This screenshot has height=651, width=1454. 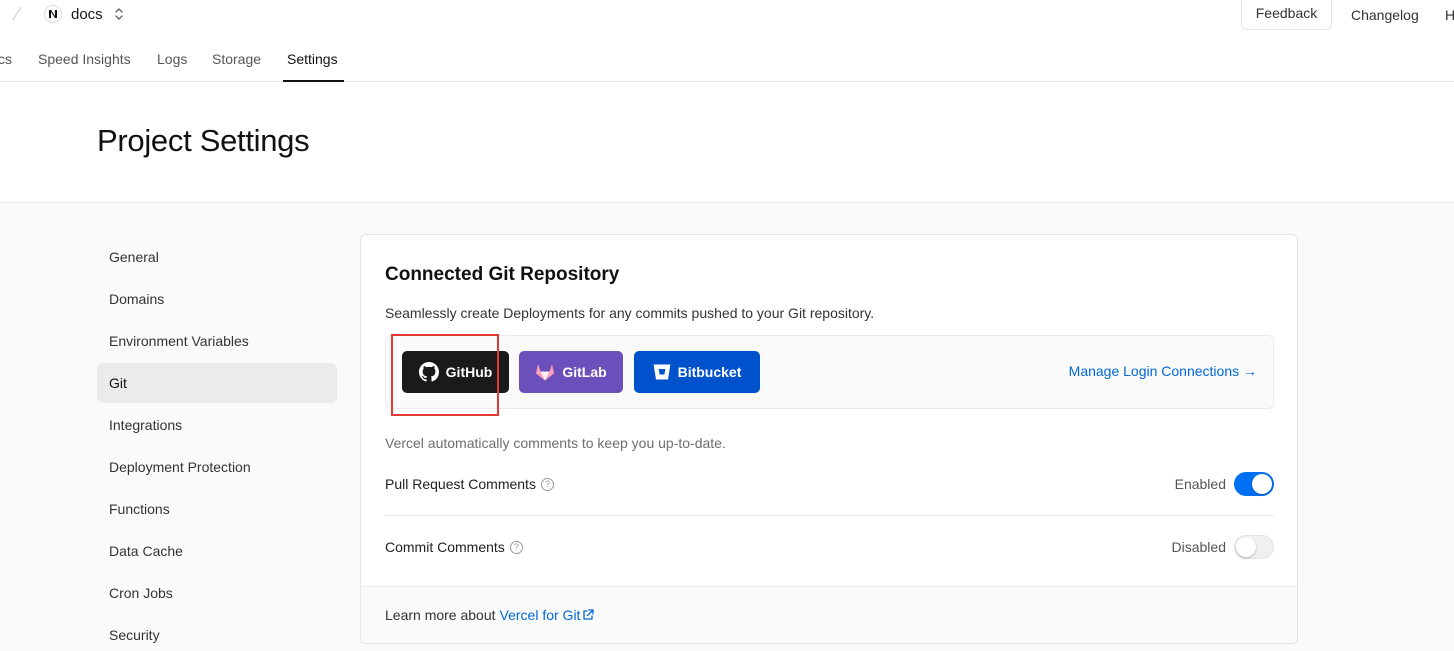 I want to click on gitlab-button: GitLab, so click(x=571, y=372).